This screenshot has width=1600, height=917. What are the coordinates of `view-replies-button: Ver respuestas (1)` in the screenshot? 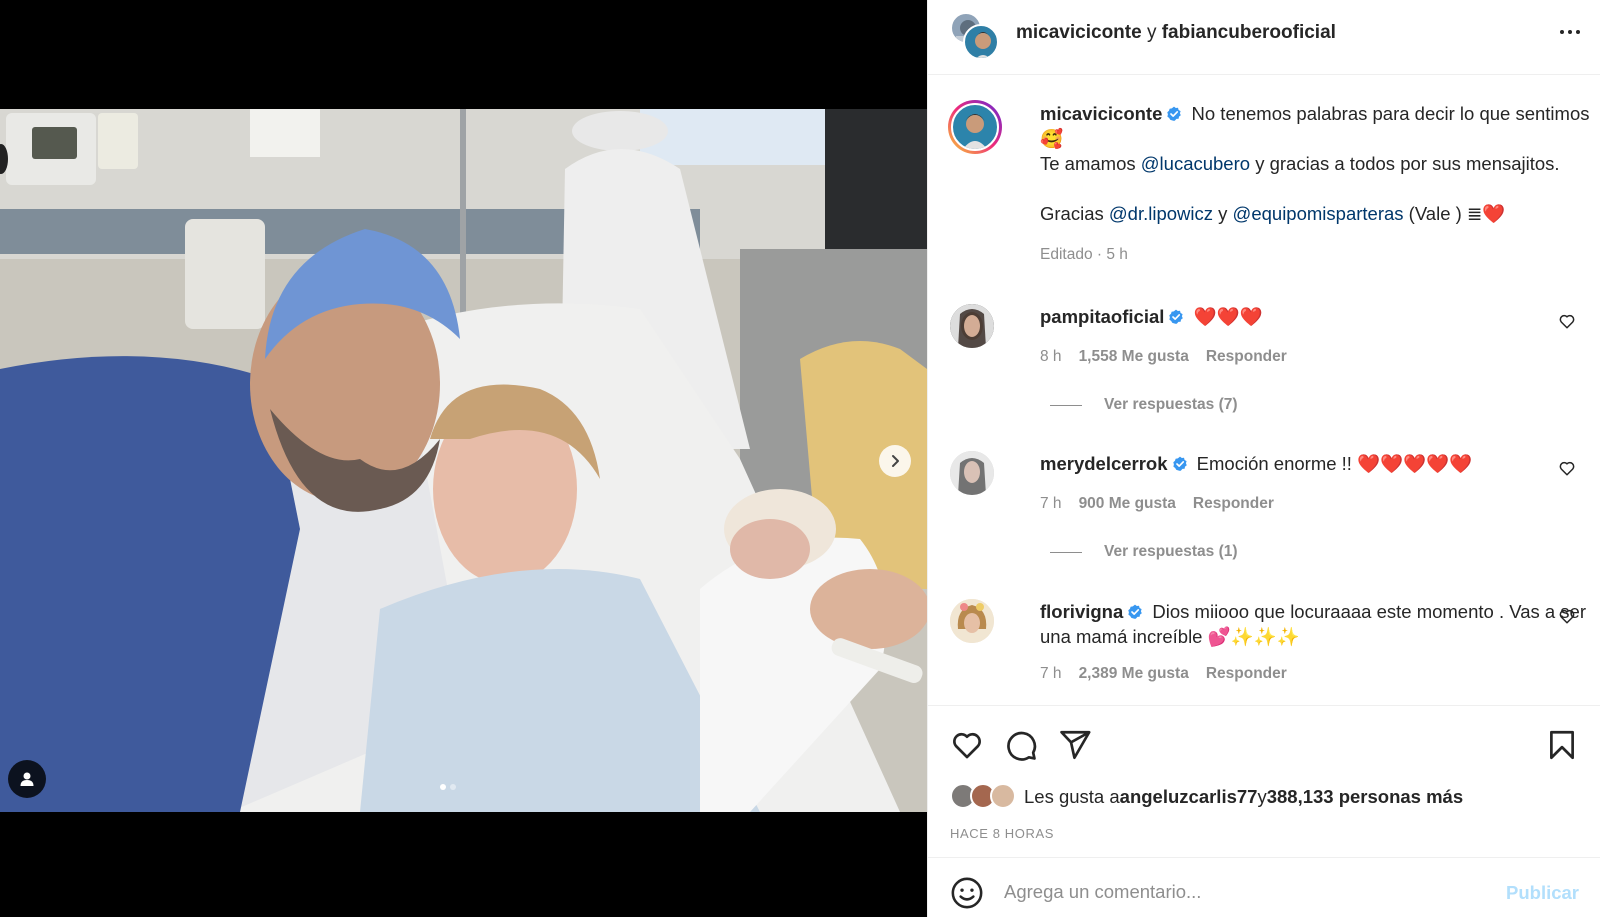 It's located at (1144, 552).